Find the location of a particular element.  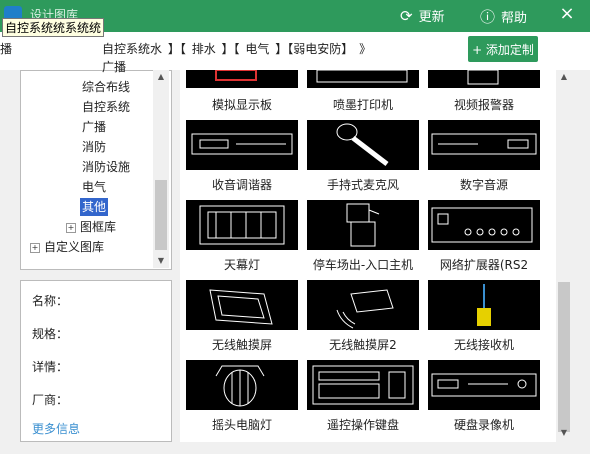

breadcrumb-item: 】【弱电安防】 is located at coordinates (314, 49).